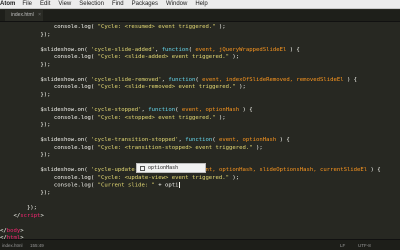  What do you see at coordinates (91, 4) in the screenshot?
I see `menu-selection: Selection` at bounding box center [91, 4].